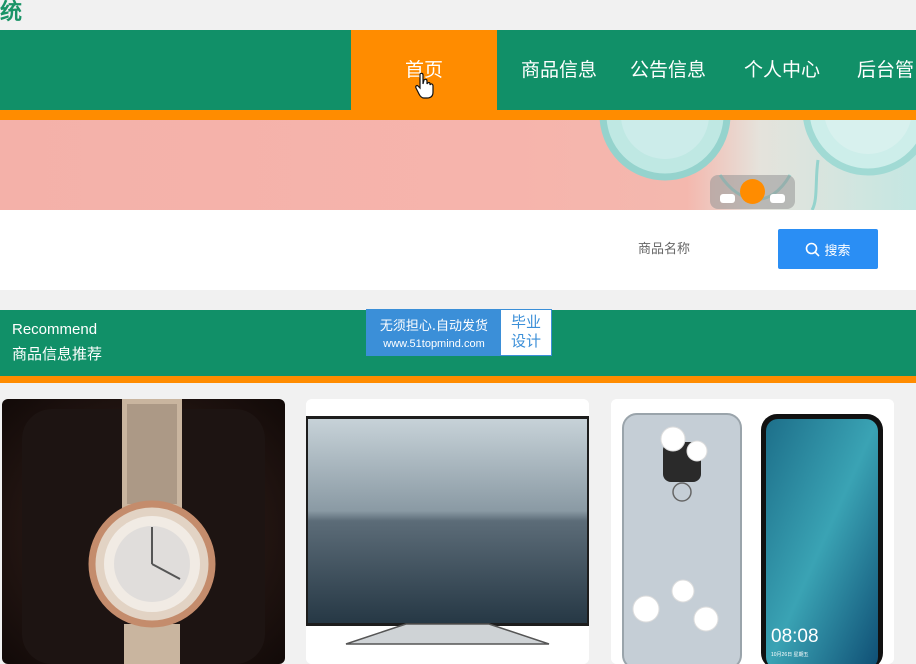  Describe the element at coordinates (434, 326) in the screenshot. I see `watermark-line1: 无须担心.自动发货` at that location.